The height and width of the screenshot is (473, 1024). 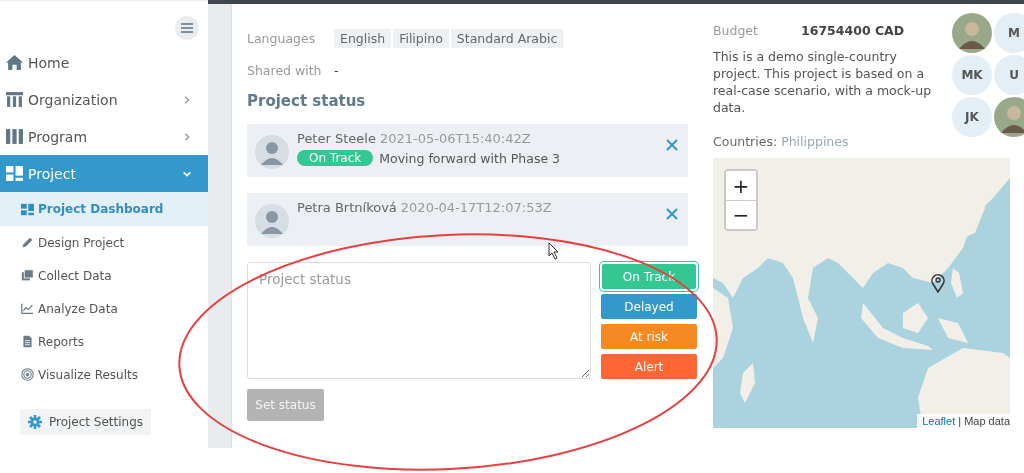 What do you see at coordinates (104, 136) in the screenshot?
I see `nav-item: Program` at bounding box center [104, 136].